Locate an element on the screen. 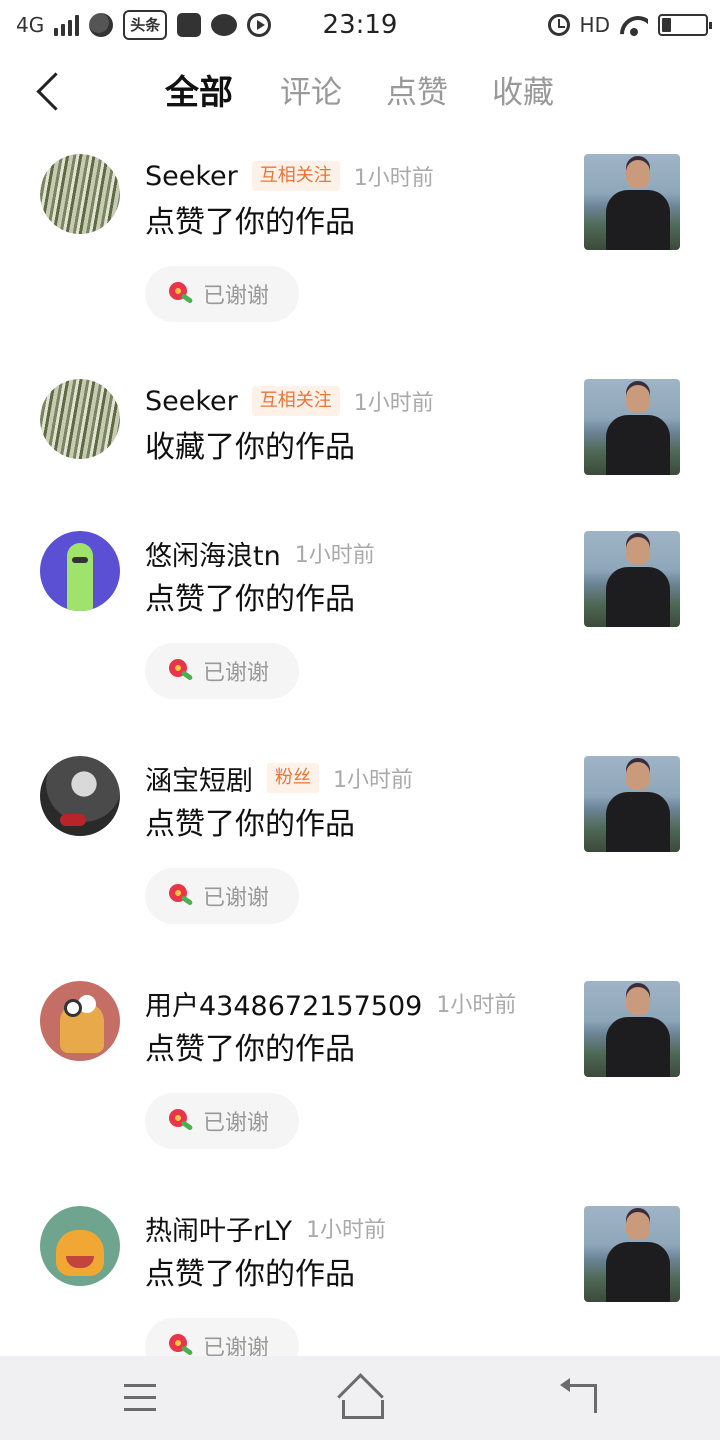 The image size is (720, 1440). system-nav-bar is located at coordinates (360, 1398).